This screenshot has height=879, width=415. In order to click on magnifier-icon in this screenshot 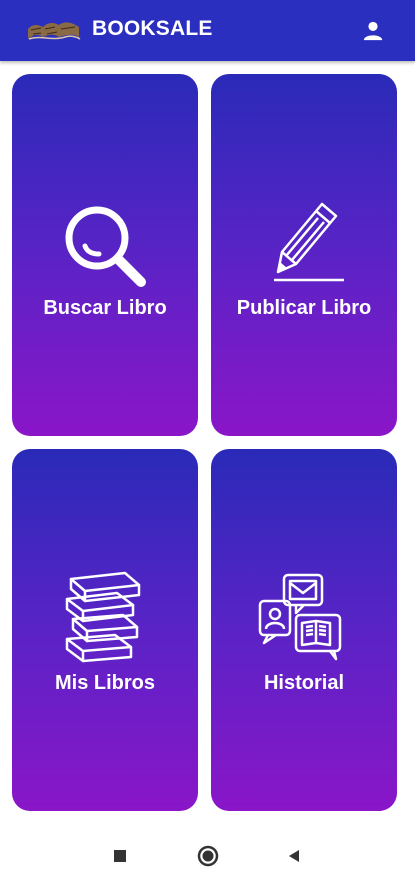, I will do `click(105, 246)`.